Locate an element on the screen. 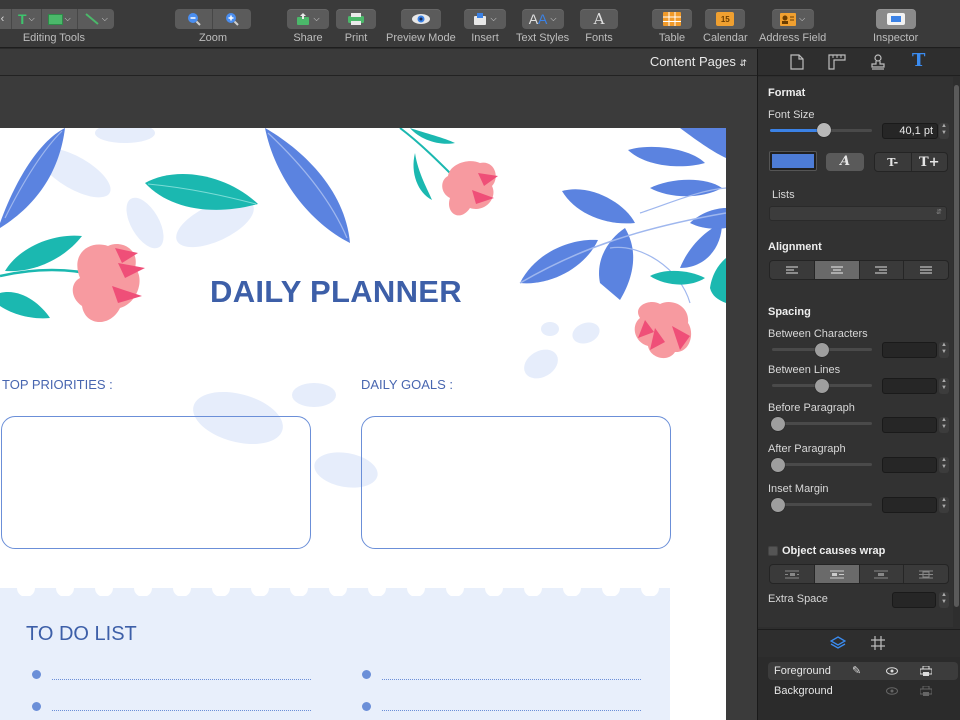  between-lines-field is located at coordinates (909, 386).